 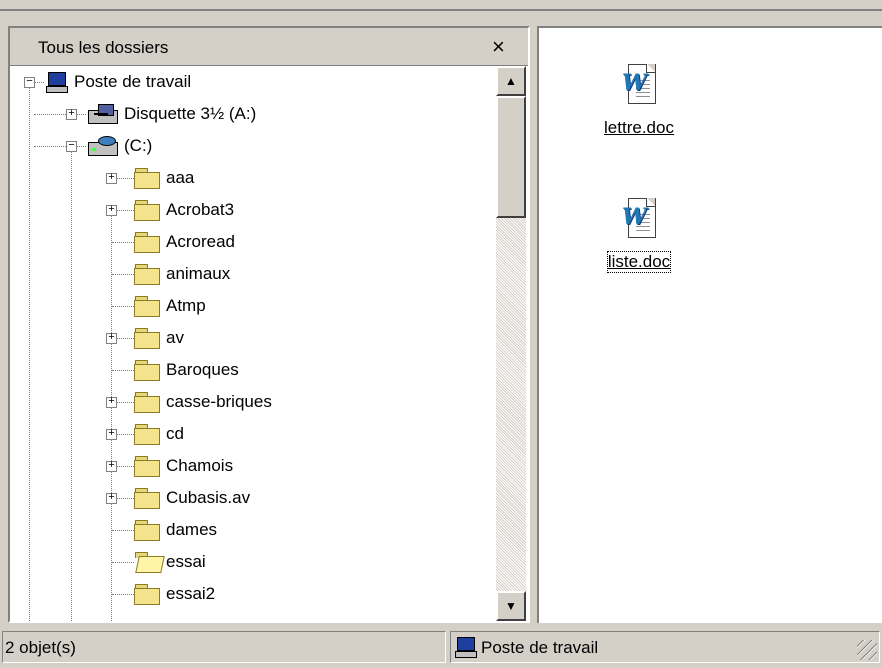 What do you see at coordinates (138, 145) in the screenshot?
I see `tree-item-label: (C:)` at bounding box center [138, 145].